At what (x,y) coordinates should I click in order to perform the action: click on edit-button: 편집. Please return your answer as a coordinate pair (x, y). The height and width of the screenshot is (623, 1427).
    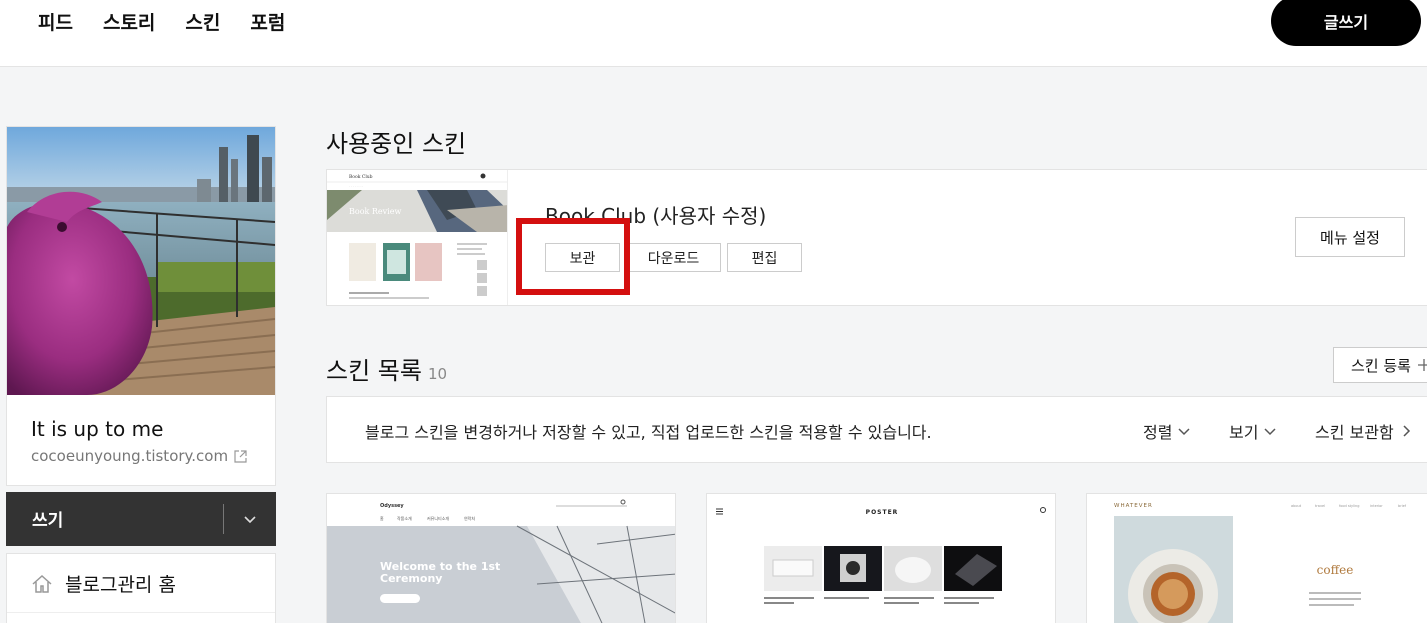
    Looking at the image, I should click on (764, 257).